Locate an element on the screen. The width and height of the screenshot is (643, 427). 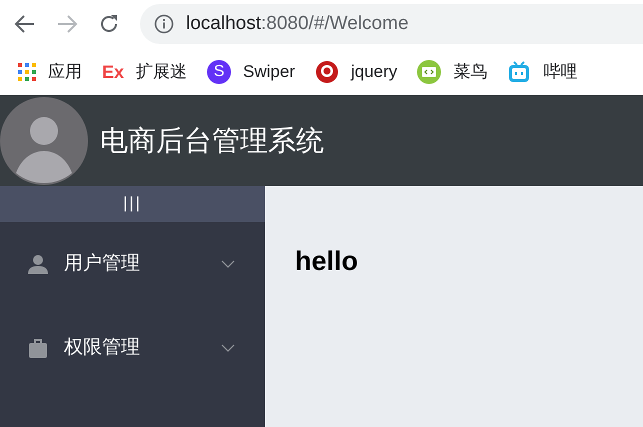
logo-icon: Ex is located at coordinates (113, 71).